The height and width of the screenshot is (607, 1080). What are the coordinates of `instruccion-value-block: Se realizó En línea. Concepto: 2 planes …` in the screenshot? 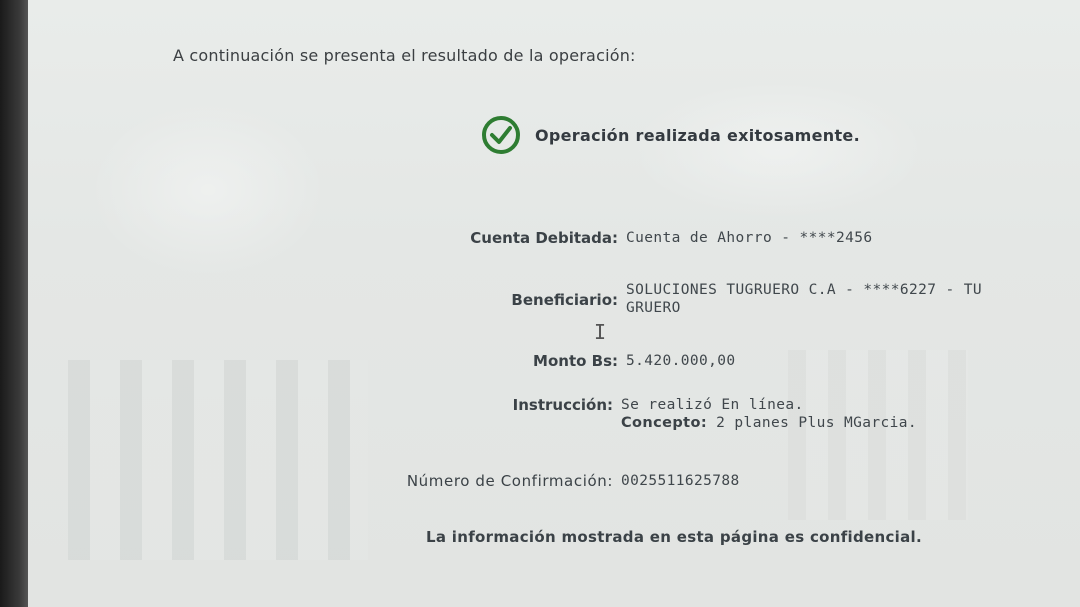 It's located at (769, 414).